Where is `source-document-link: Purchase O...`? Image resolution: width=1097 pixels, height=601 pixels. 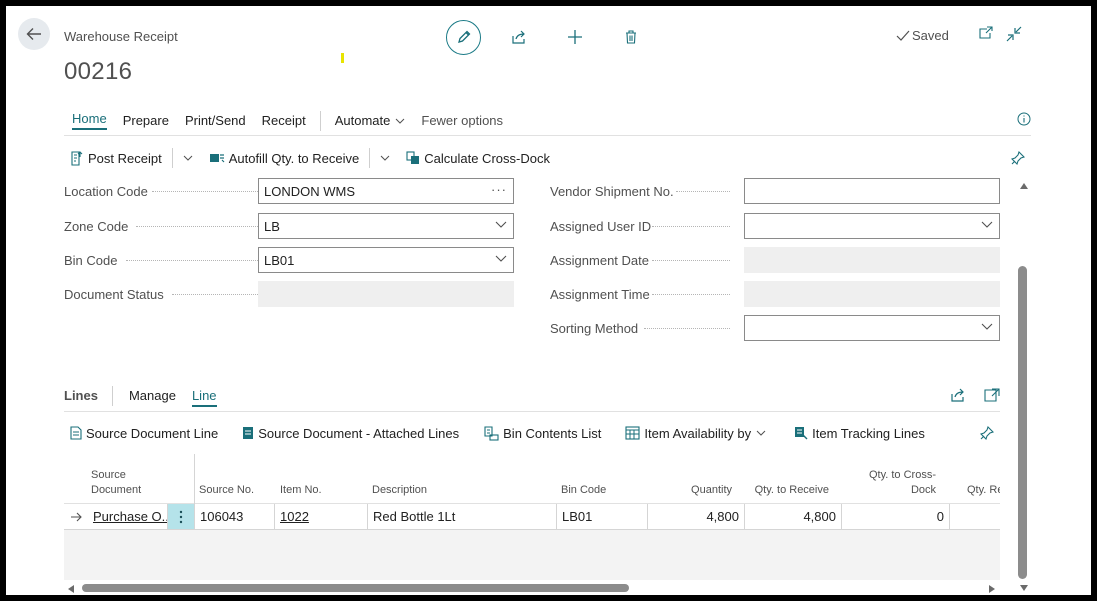 source-document-link: Purchase O... is located at coordinates (128, 516).